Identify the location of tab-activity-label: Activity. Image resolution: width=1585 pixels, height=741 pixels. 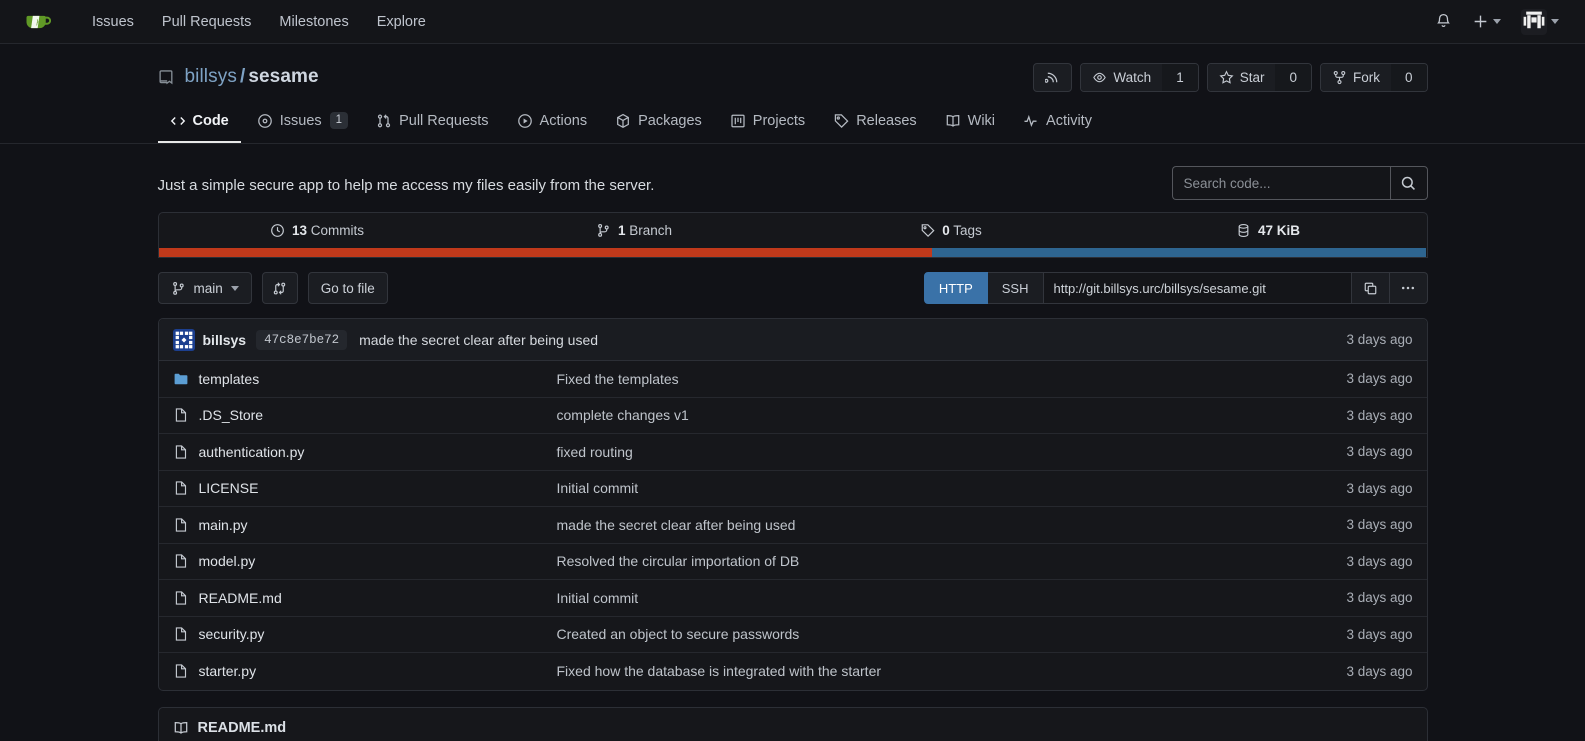
(1069, 120).